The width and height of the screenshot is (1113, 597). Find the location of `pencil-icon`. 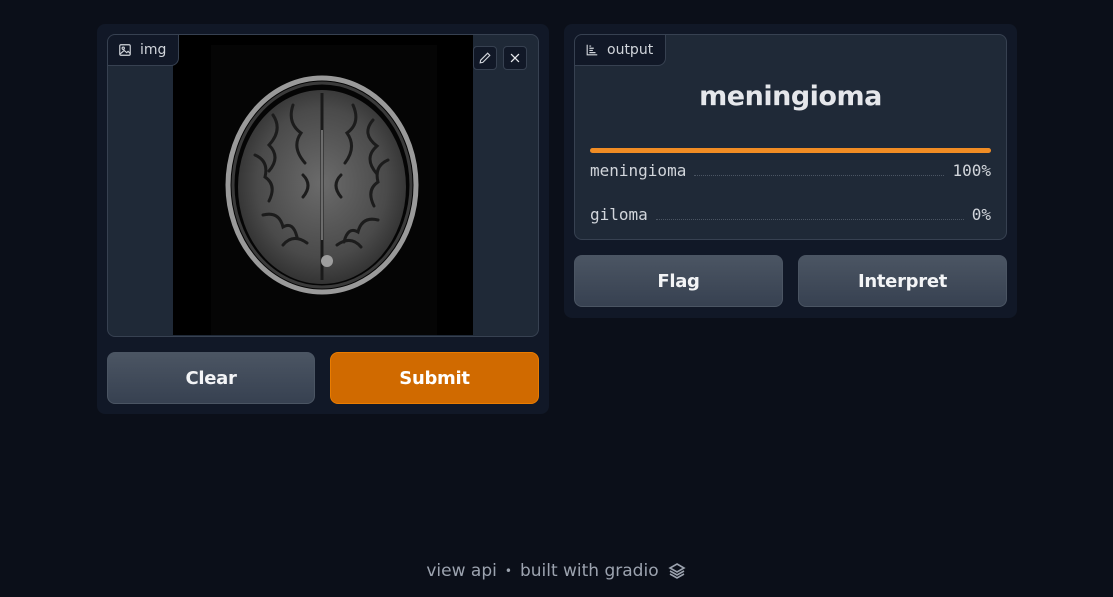

pencil-icon is located at coordinates (485, 58).